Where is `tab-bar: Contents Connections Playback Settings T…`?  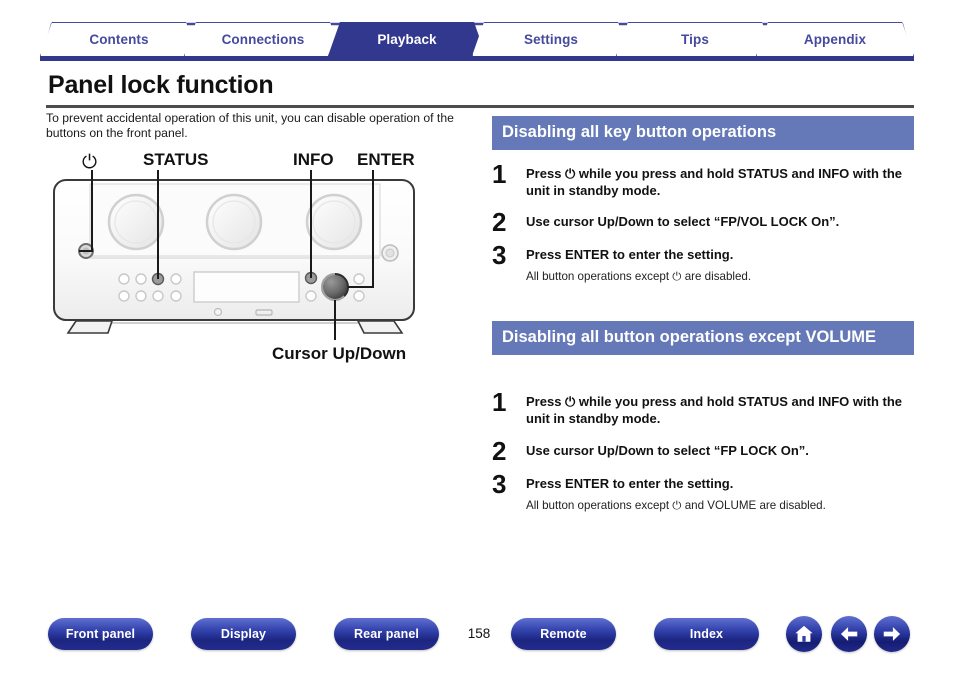
tab-bar: Contents Connections Playback Settings T… is located at coordinates (477, 41).